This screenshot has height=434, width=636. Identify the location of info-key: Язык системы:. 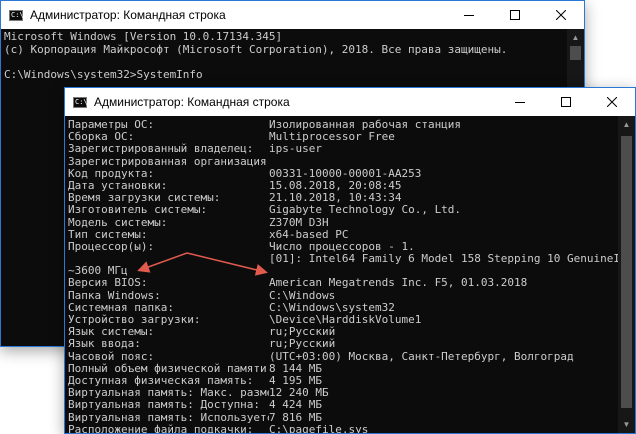
(111, 332).